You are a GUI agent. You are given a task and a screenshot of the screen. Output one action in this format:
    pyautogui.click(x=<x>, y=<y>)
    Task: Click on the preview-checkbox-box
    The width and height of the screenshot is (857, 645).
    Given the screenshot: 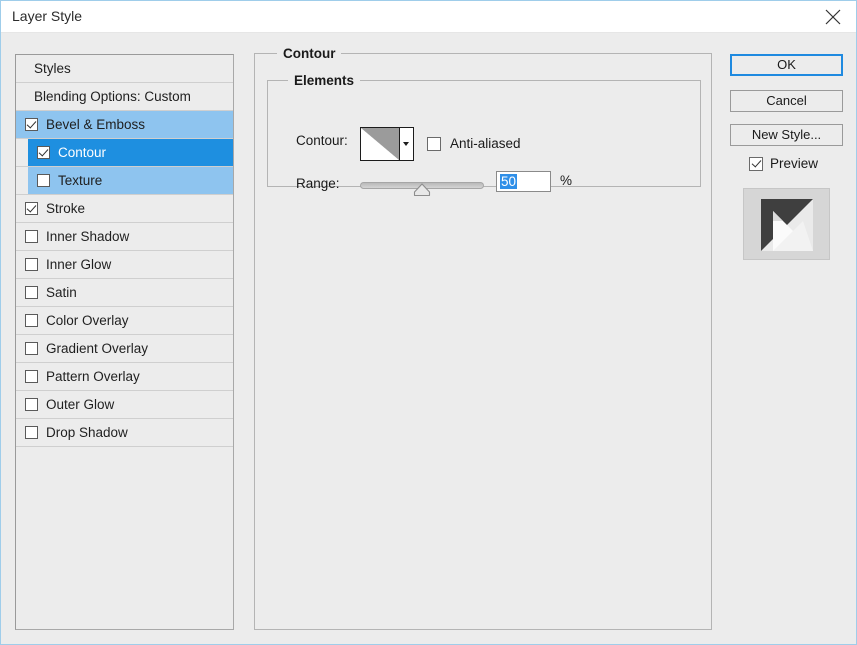 What is the action you would take?
    pyautogui.click(x=756, y=163)
    